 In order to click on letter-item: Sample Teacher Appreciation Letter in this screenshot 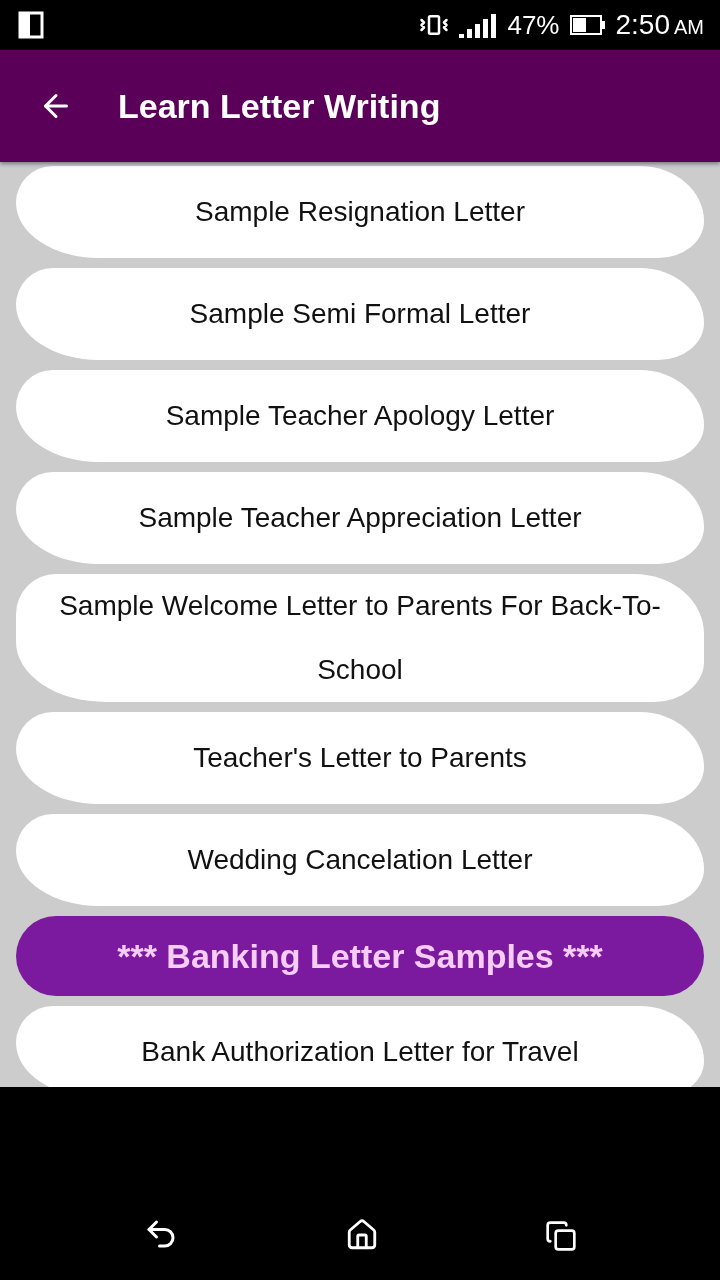, I will do `click(360, 518)`.